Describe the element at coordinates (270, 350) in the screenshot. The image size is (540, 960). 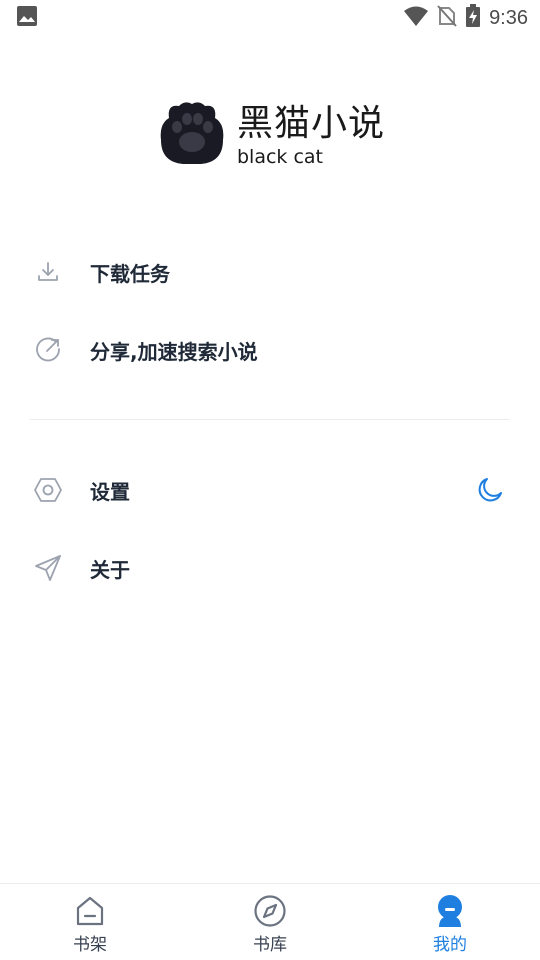
I see `menu-item-share: 分享,加速搜索小说` at that location.